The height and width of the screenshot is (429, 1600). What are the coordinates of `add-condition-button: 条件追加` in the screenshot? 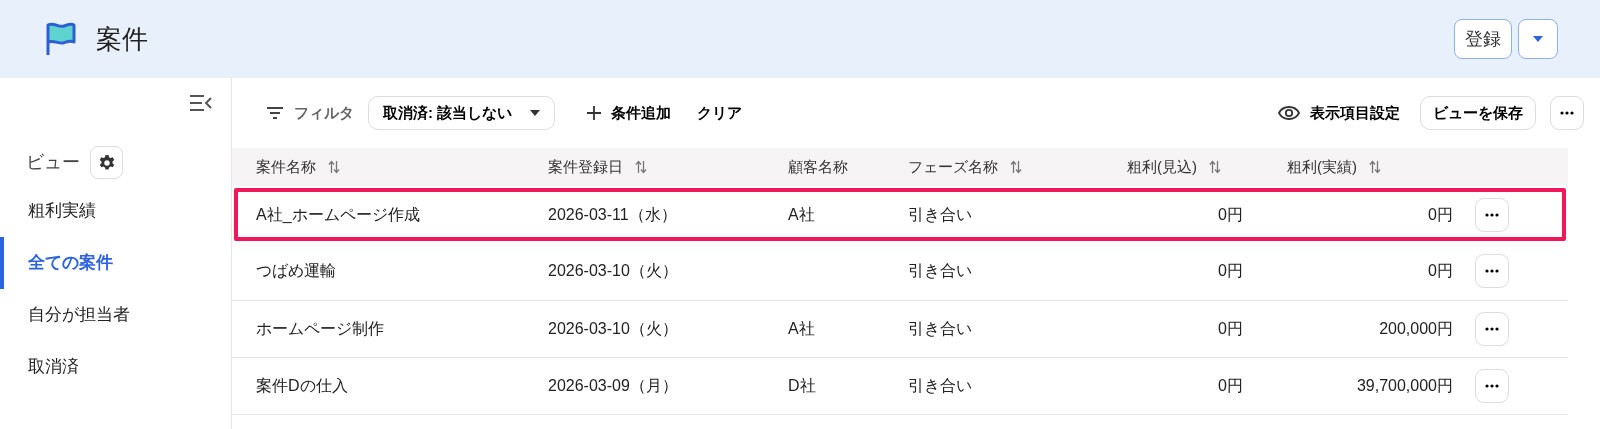 It's located at (629, 113).